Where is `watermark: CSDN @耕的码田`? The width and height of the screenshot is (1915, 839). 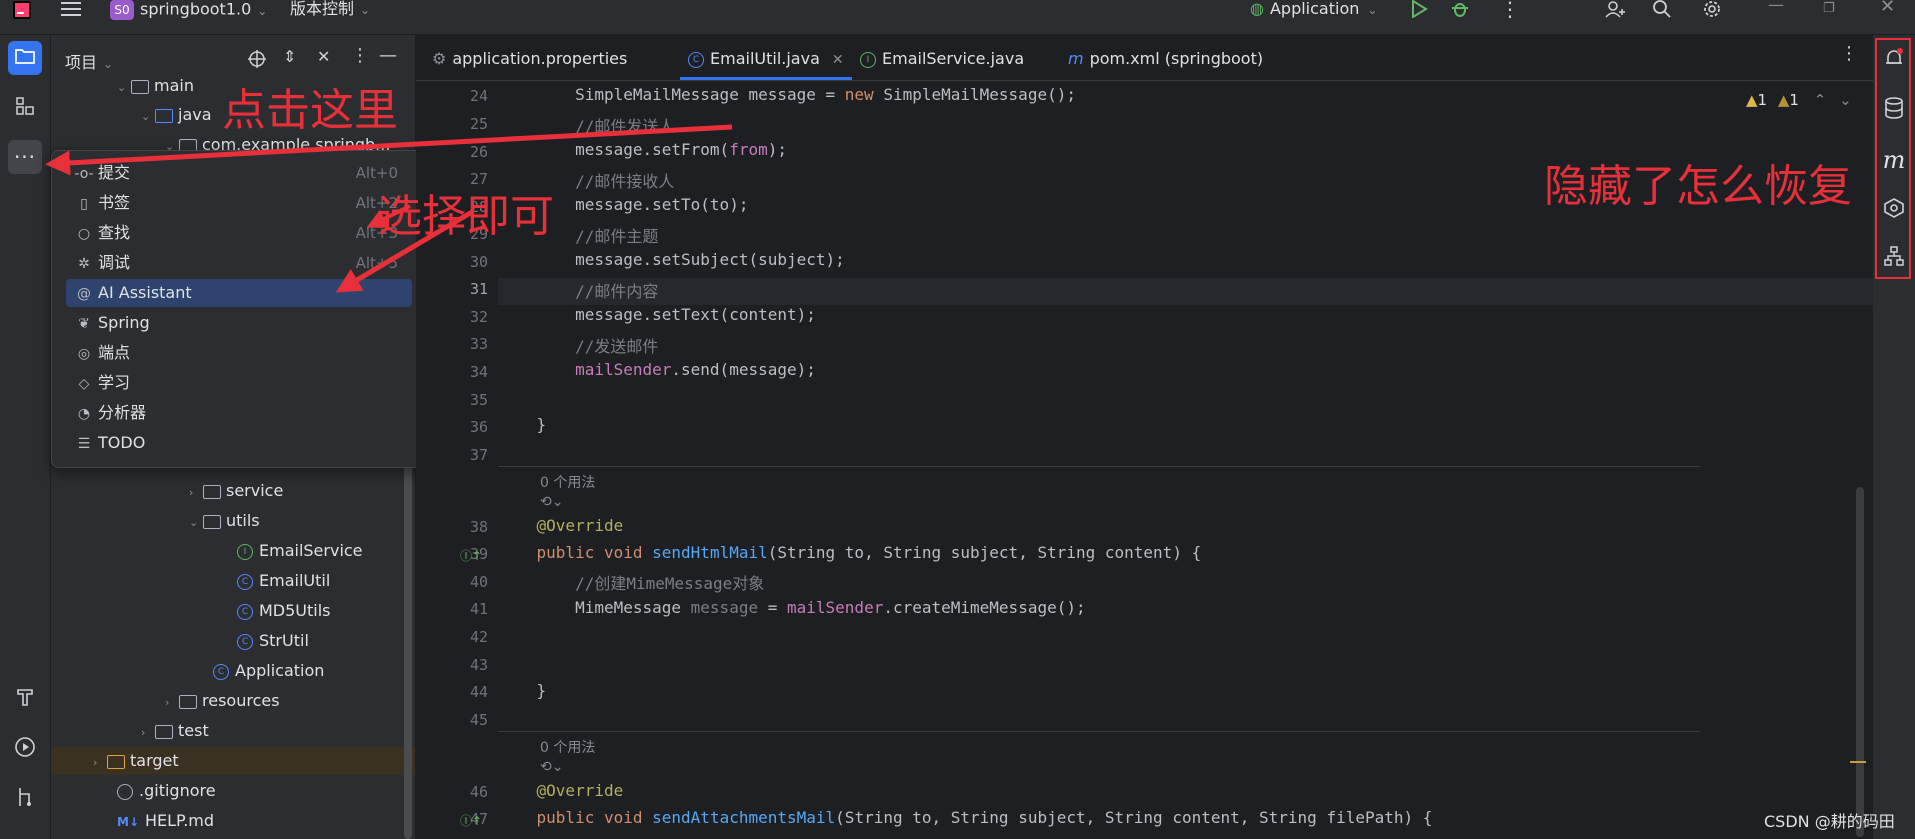 watermark: CSDN @耕的码田 is located at coordinates (1829, 821).